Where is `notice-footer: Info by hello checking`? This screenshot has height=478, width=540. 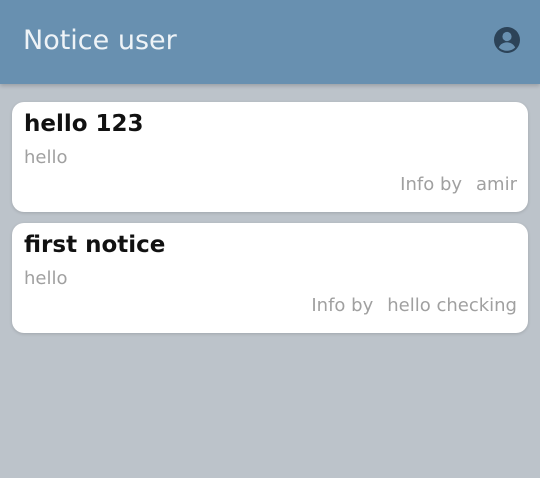
notice-footer: Info by hello checking is located at coordinates (414, 306).